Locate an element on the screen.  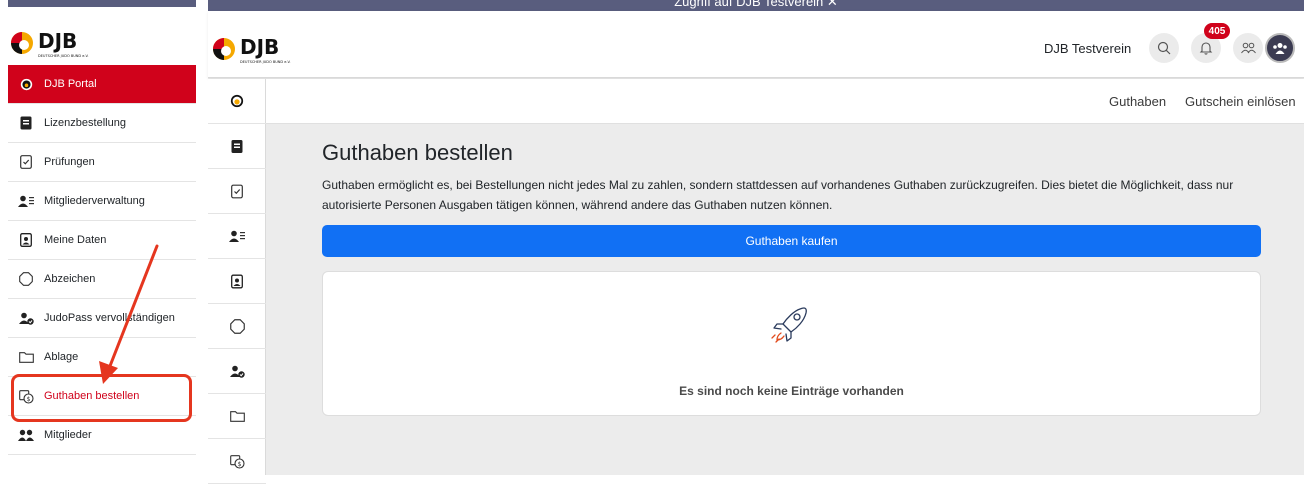
menu-top-bar is located at coordinates (102, 3).